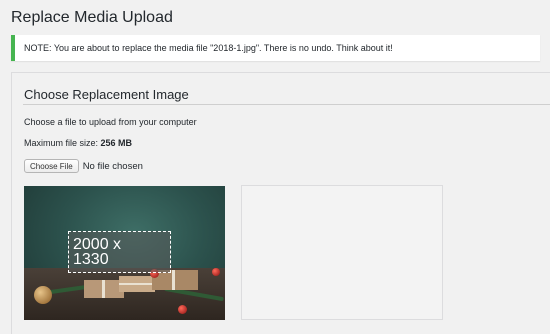  Describe the element at coordinates (116, 143) in the screenshot. I see `max-file-size-value: 256 MB` at that location.